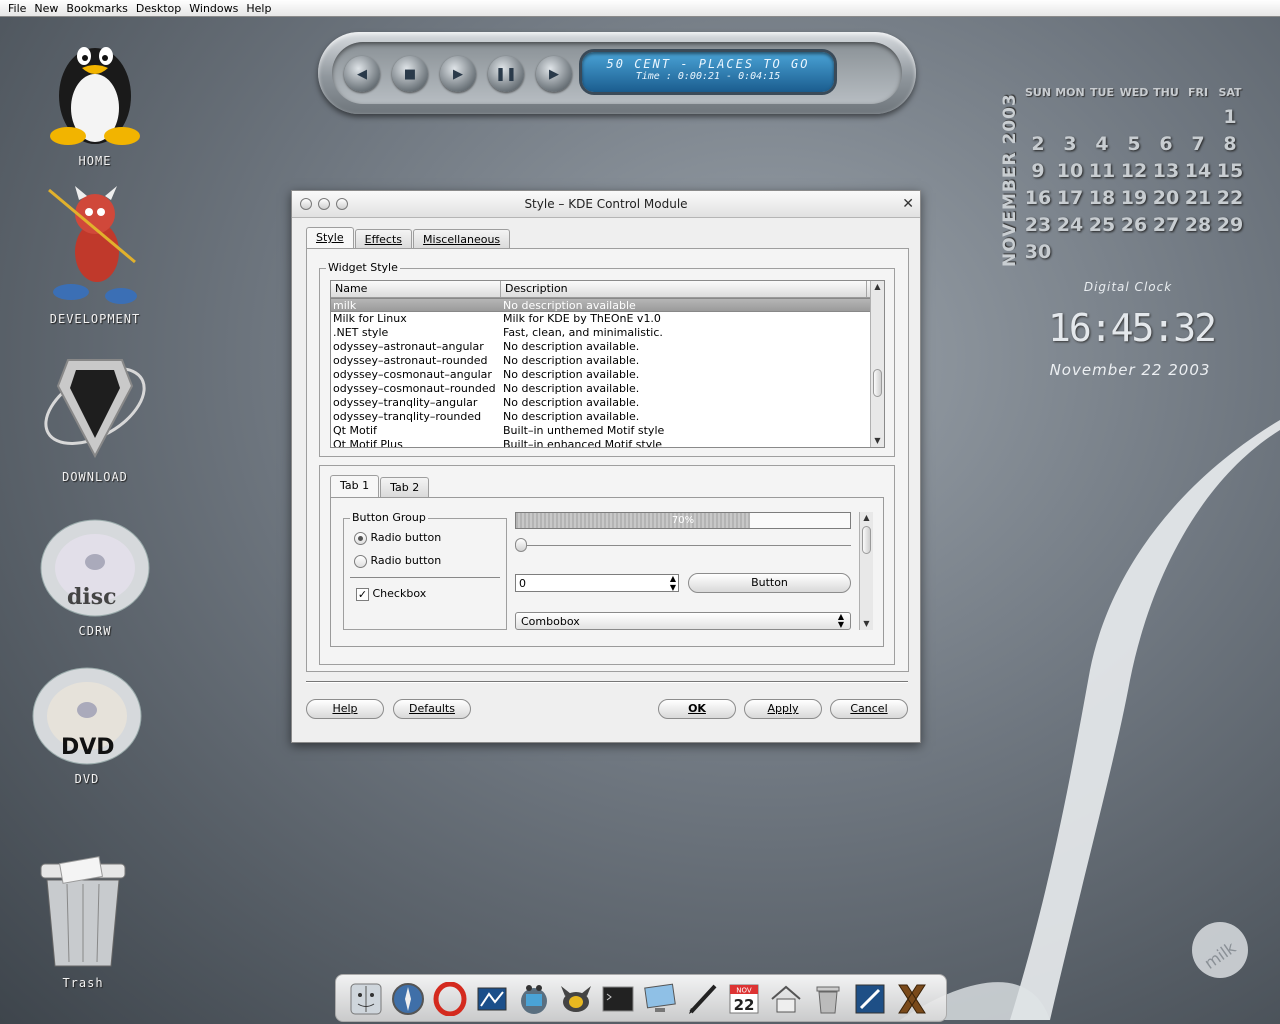 The width and height of the screenshot is (1280, 1024). What do you see at coordinates (458, 74) in the screenshot?
I see `play-button: ▶` at bounding box center [458, 74].